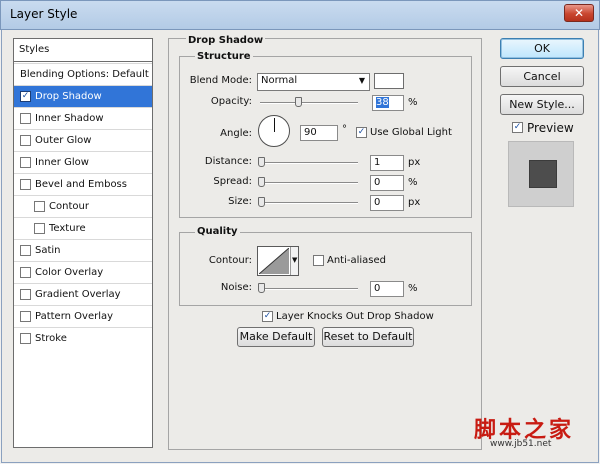 This screenshot has height=464, width=600. I want to click on ok-button: OK, so click(542, 48).